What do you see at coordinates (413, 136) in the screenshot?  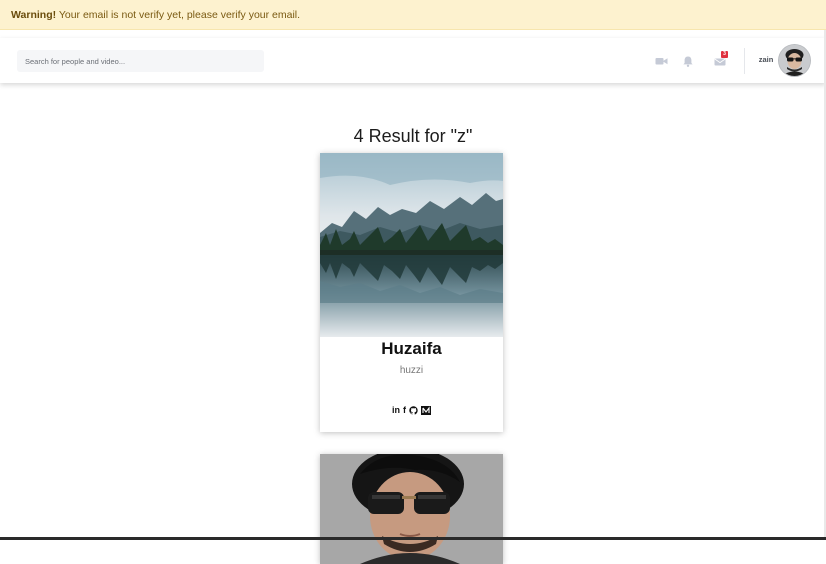 I see `search-results-heading: 4 Result for "z"` at bounding box center [413, 136].